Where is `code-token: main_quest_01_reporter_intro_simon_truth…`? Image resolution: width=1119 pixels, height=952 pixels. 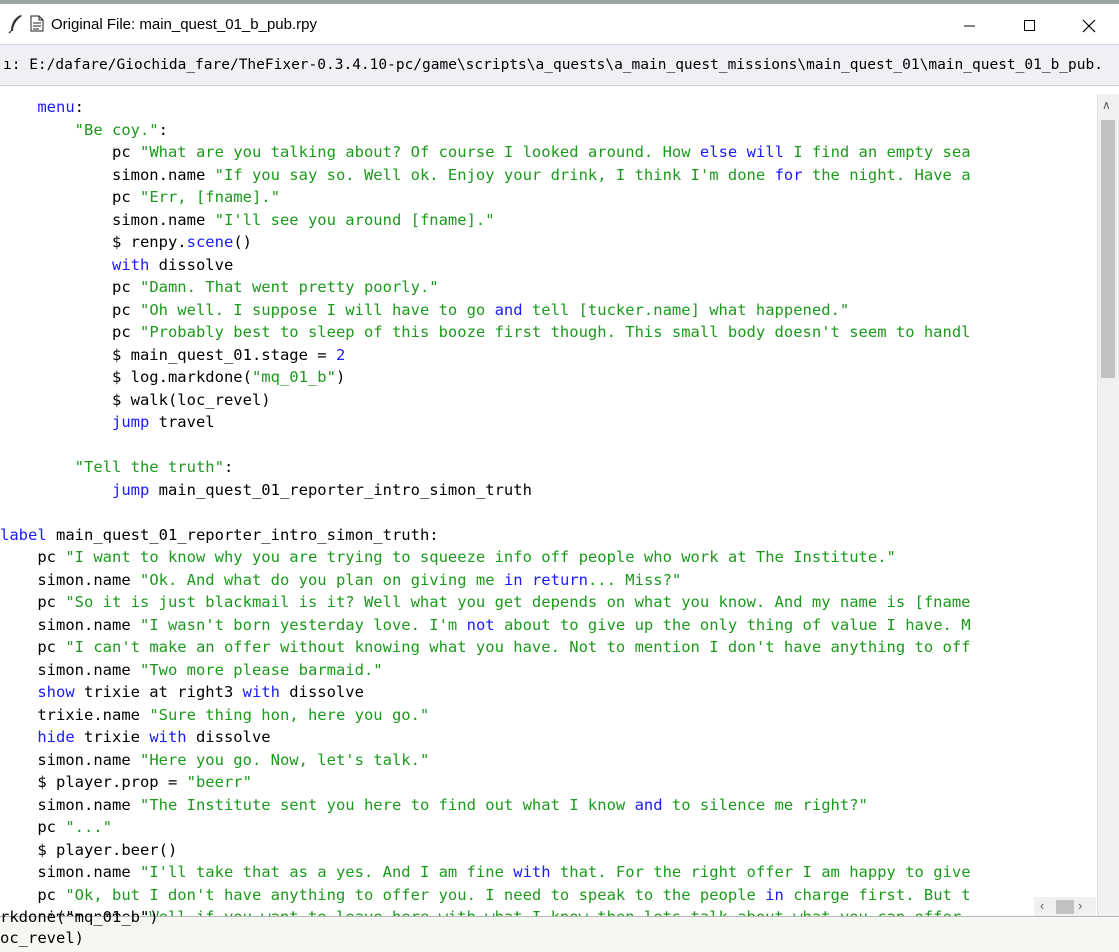
code-token: main_quest_01_reporter_intro_simon_truth… is located at coordinates (242, 534).